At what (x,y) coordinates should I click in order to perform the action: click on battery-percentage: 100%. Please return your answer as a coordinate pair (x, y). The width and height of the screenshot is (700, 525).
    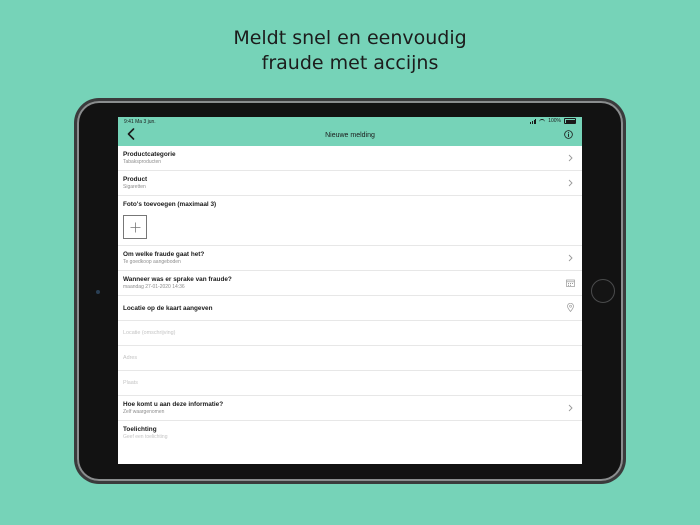
    Looking at the image, I should click on (554, 121).